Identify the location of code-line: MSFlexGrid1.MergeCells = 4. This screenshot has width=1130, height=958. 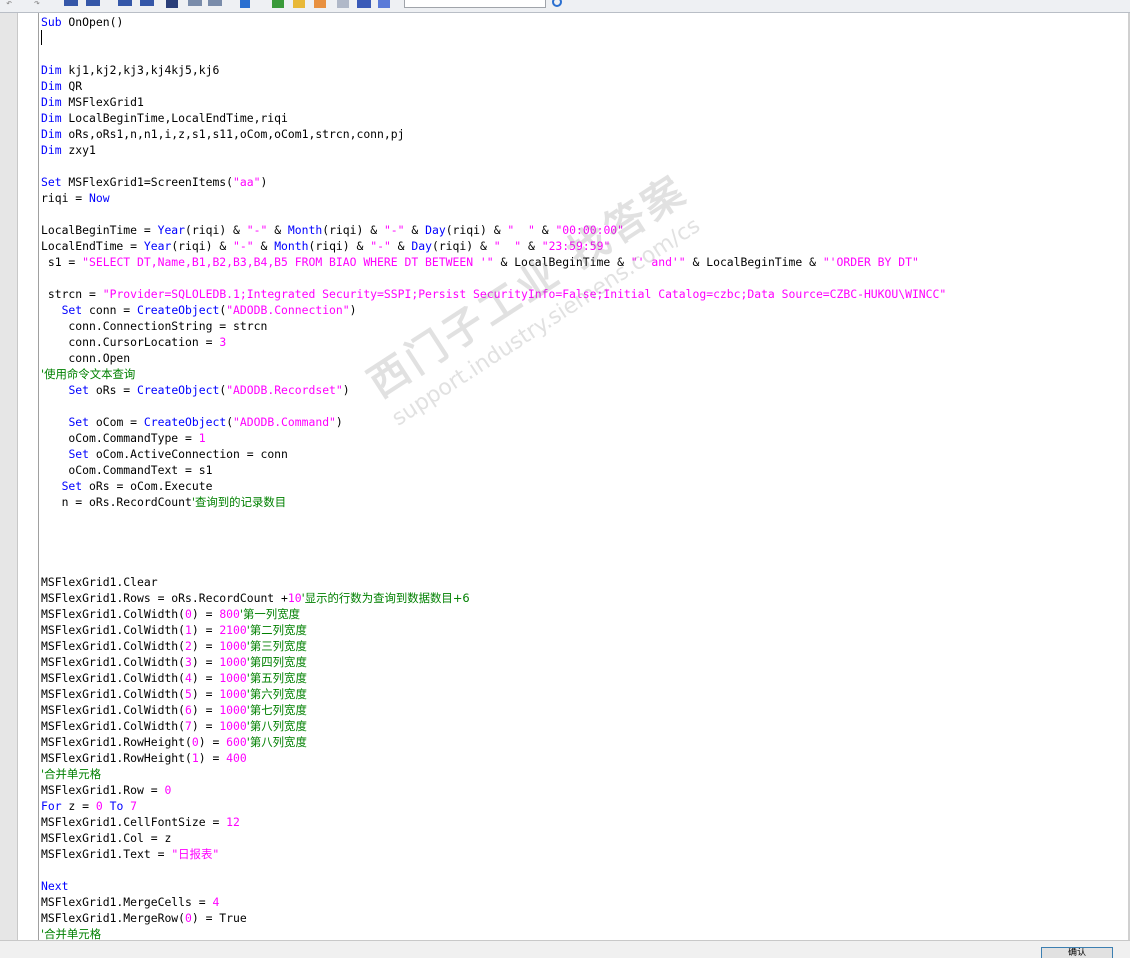
(130, 902).